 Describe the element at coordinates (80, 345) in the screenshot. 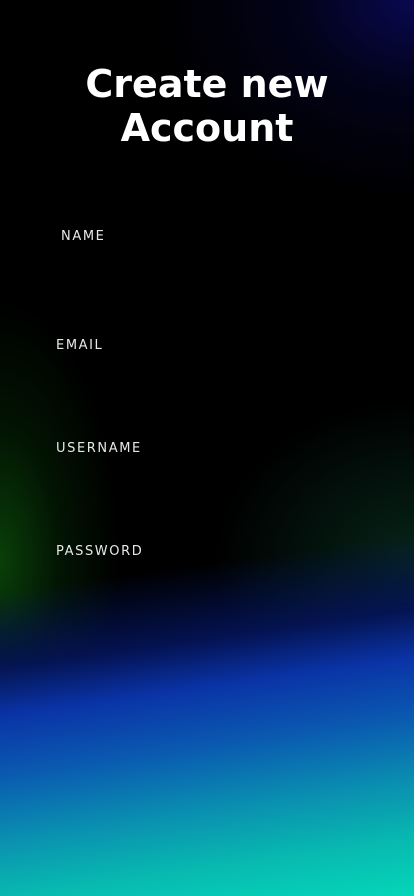

I see `email-label: EMAIL` at that location.